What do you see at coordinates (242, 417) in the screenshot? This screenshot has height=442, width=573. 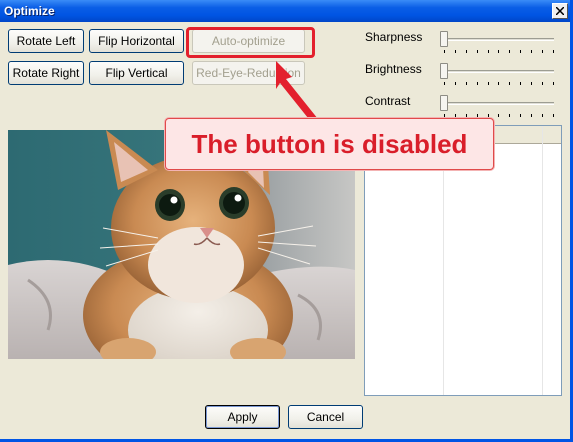 I see `apply-button: Apply` at bounding box center [242, 417].